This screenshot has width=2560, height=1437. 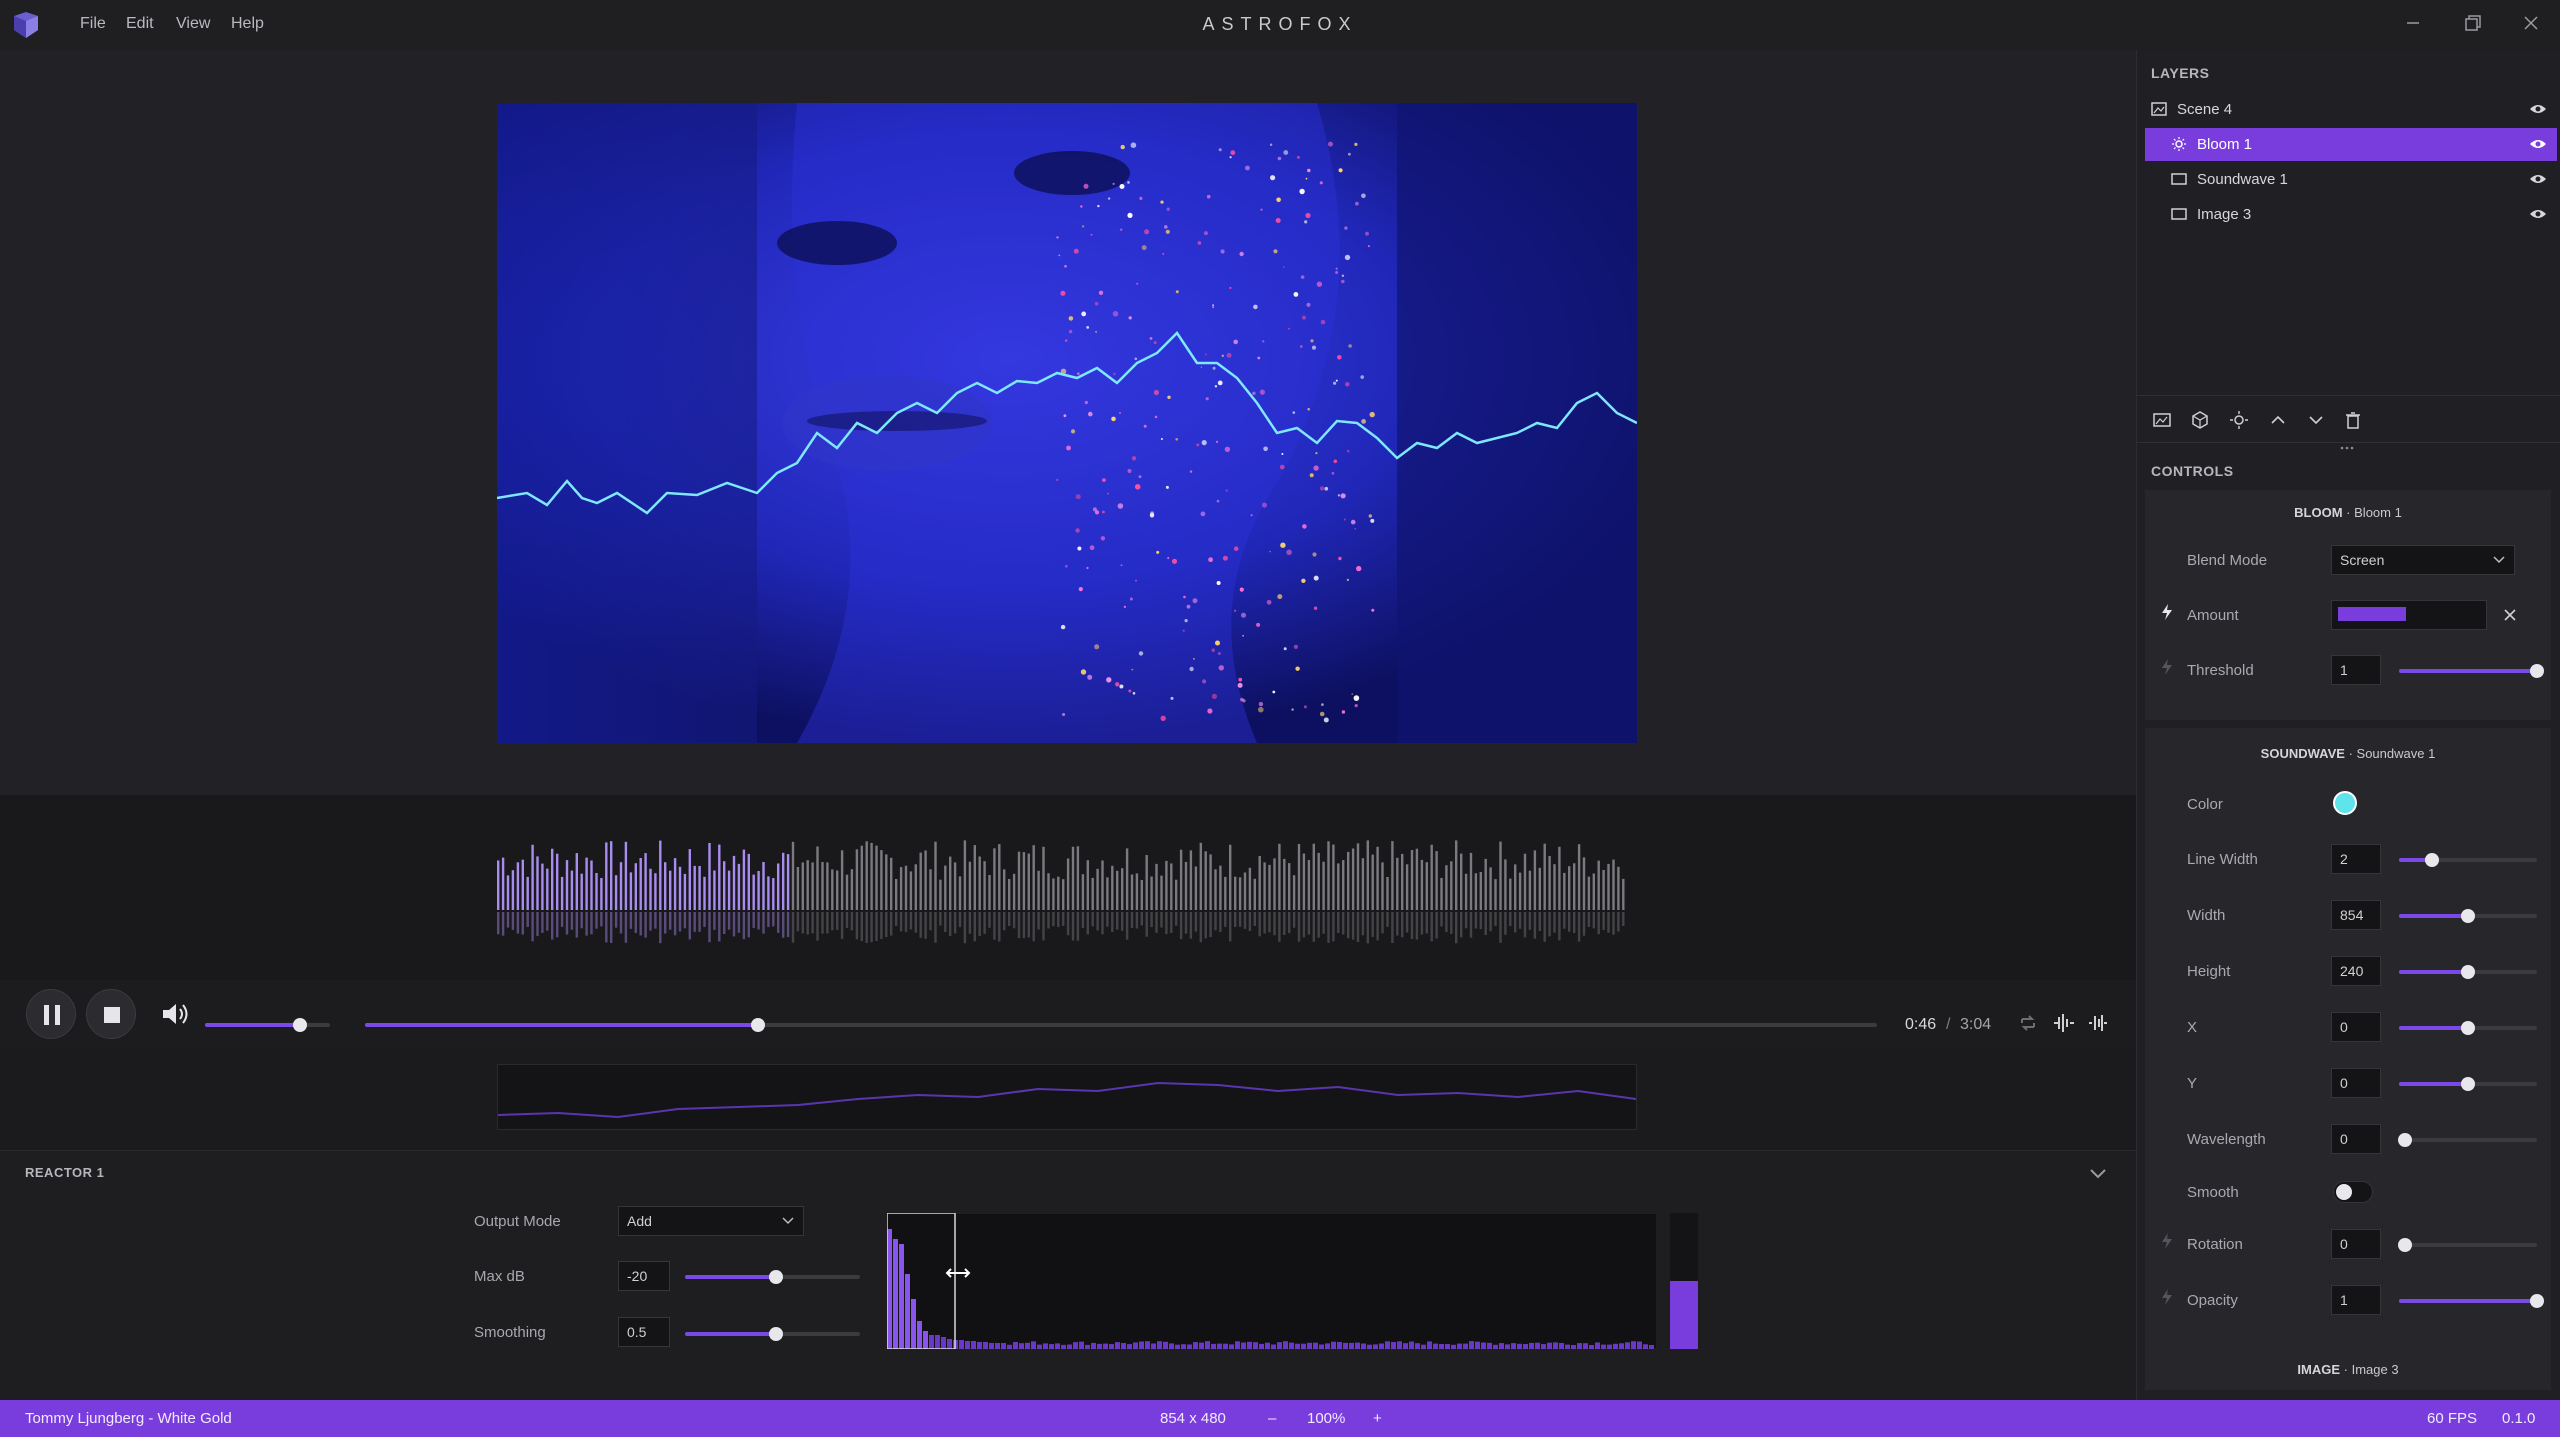 What do you see at coordinates (2471, 1301) in the screenshot?
I see `opacity-slider` at bounding box center [2471, 1301].